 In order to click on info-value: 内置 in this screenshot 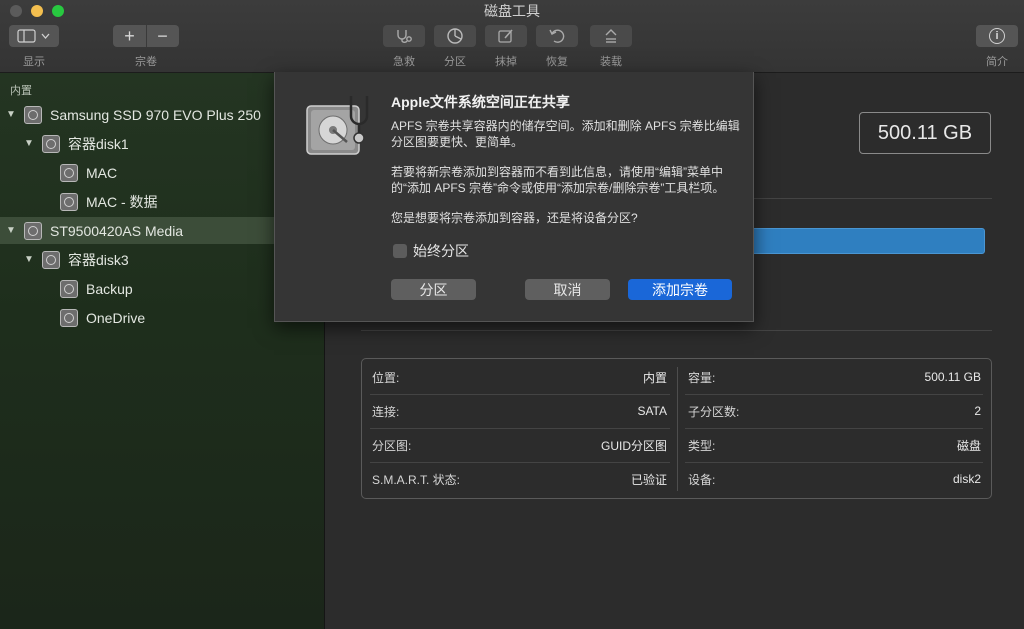, I will do `click(654, 377)`.